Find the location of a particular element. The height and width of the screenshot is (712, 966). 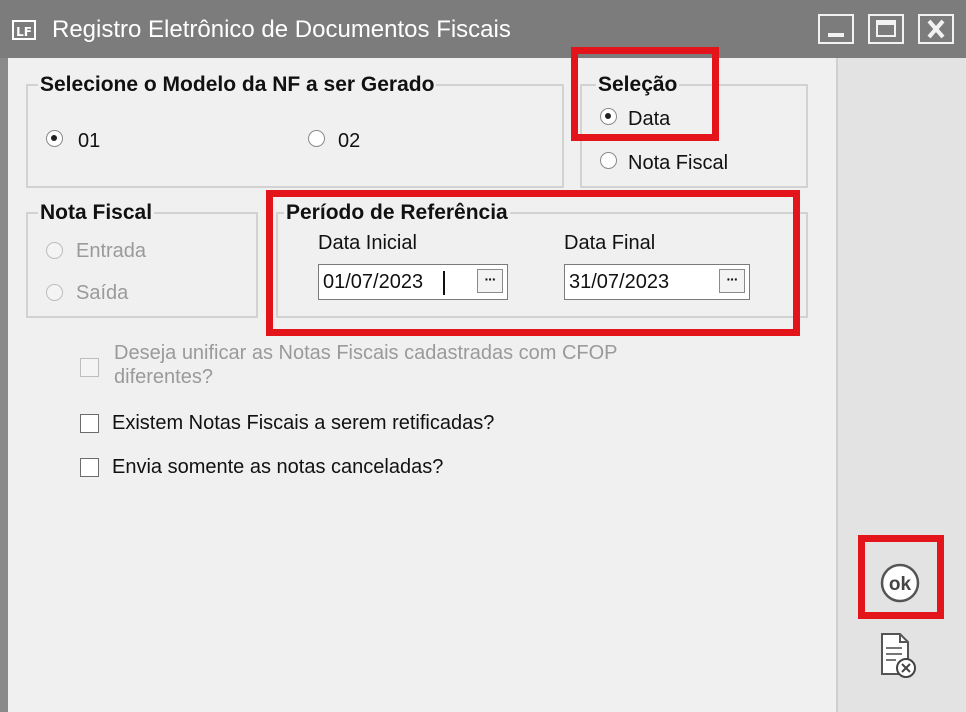

canceladas-label: Envia somente as notas canceladas? is located at coordinates (277, 467).